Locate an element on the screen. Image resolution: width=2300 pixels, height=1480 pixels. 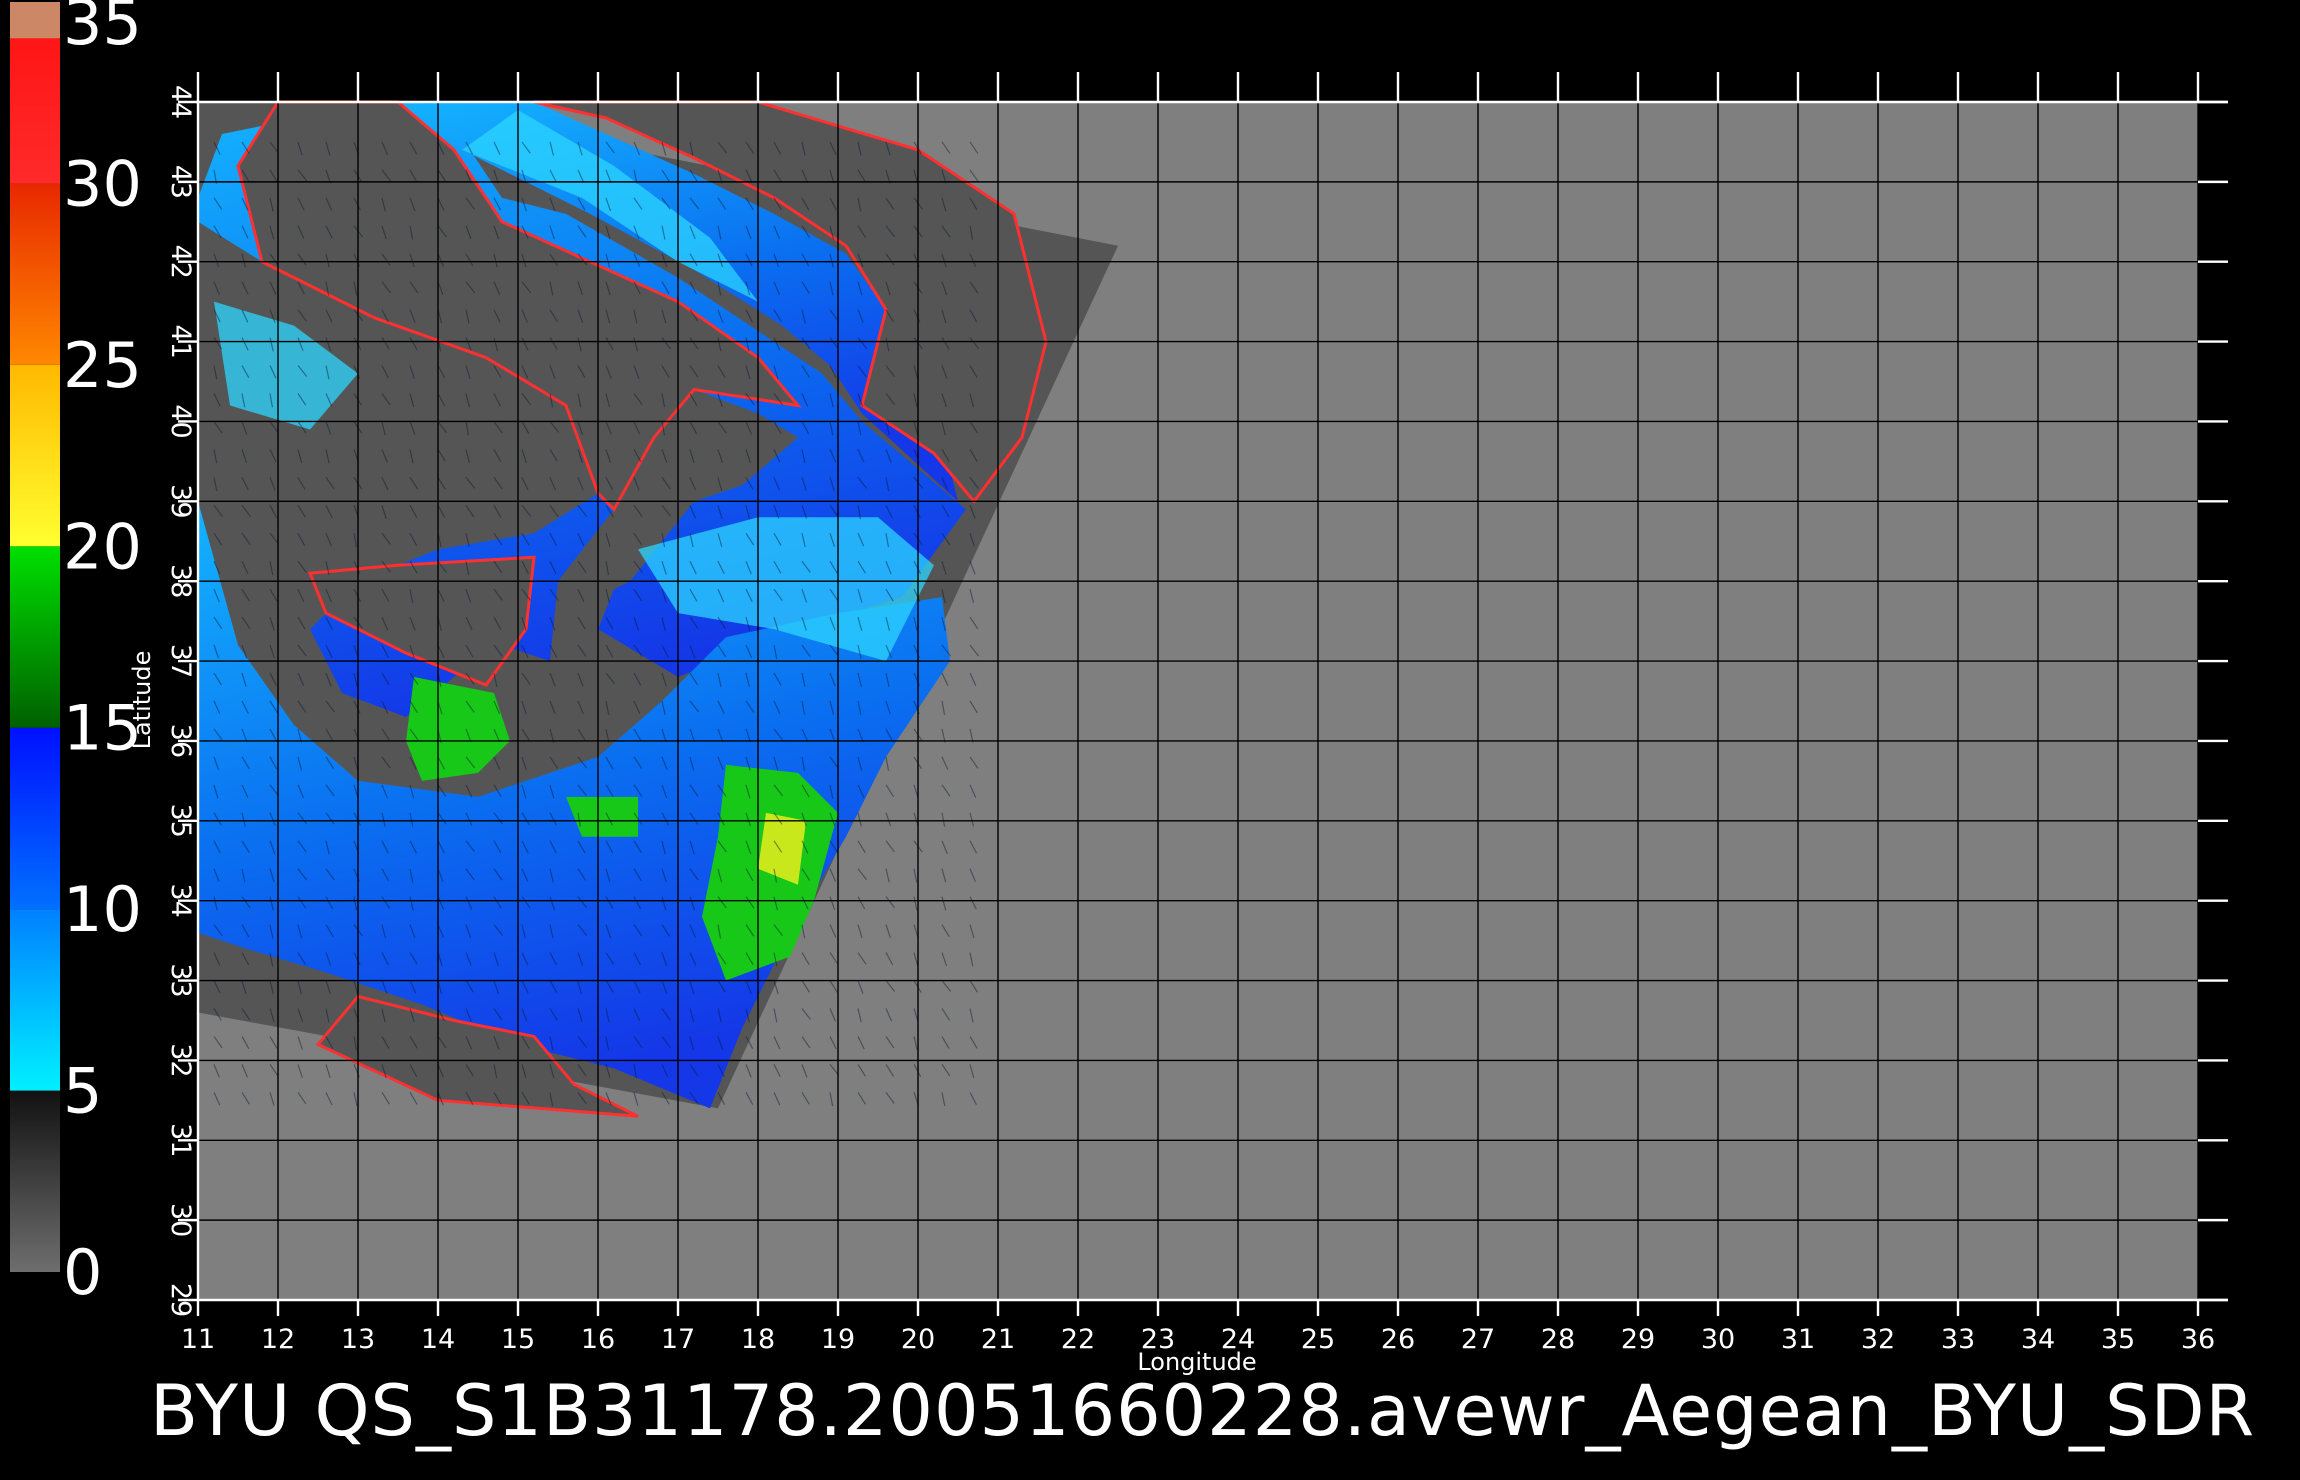
longitude-tick-label: 11 is located at coordinates (198, 1339).